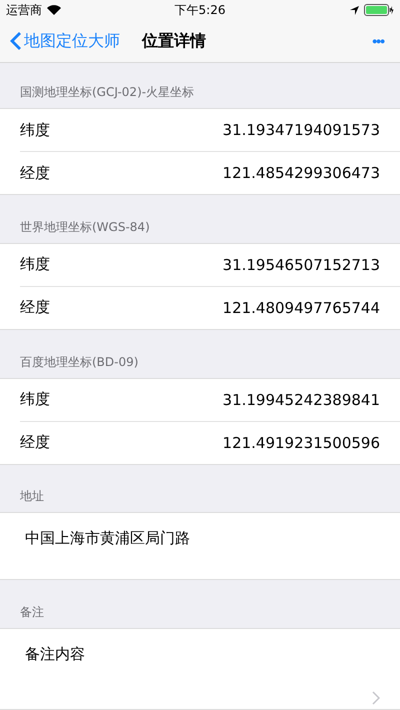  Describe the element at coordinates (54, 10) in the screenshot. I see `wifi-icon` at that location.